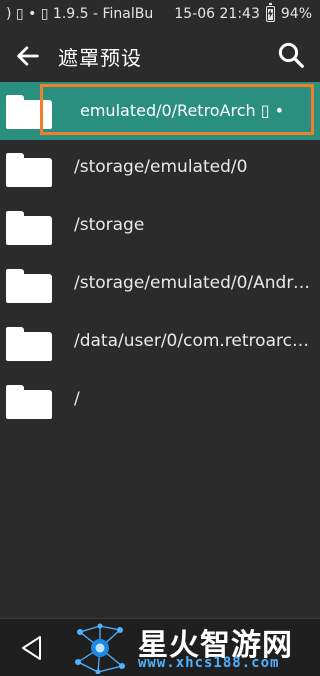 The image size is (320, 676). Describe the element at coordinates (100, 58) in the screenshot. I see `page-title: 遮罩预设` at that location.